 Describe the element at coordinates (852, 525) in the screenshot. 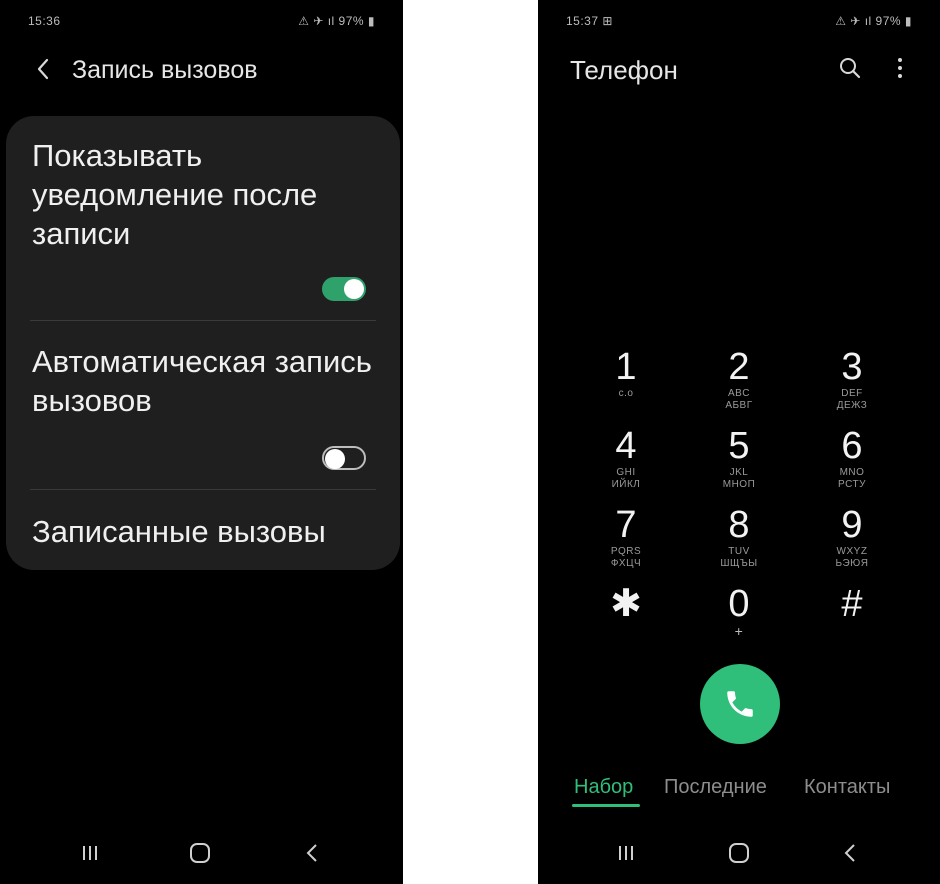

I see `key-digit: 9` at that location.